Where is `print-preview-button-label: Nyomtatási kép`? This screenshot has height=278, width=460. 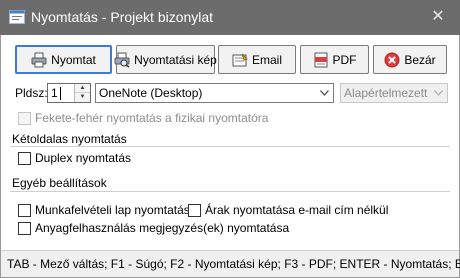
print-preview-button-label: Nyomtatási kép is located at coordinates (175, 59).